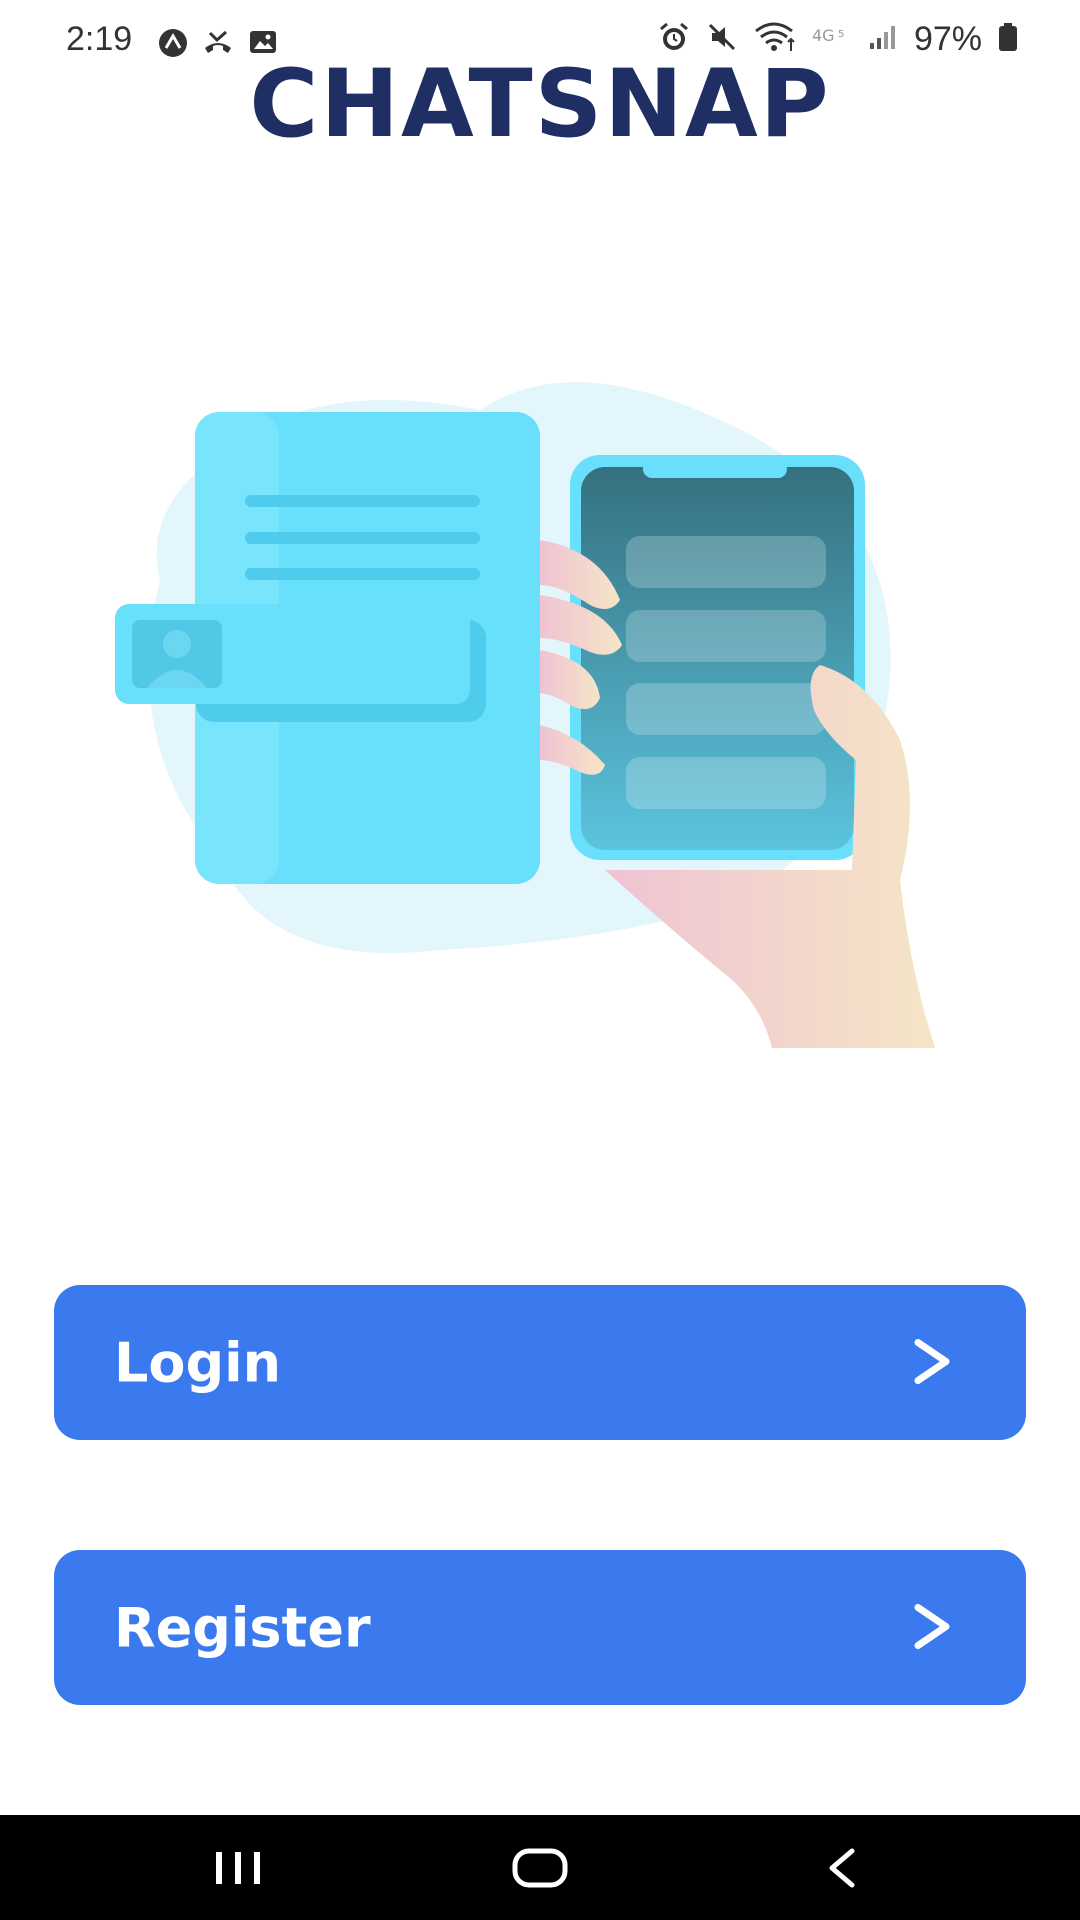 The width and height of the screenshot is (1080, 1920). What do you see at coordinates (823, 35) in the screenshot?
I see `svg-text: 4G` at bounding box center [823, 35].